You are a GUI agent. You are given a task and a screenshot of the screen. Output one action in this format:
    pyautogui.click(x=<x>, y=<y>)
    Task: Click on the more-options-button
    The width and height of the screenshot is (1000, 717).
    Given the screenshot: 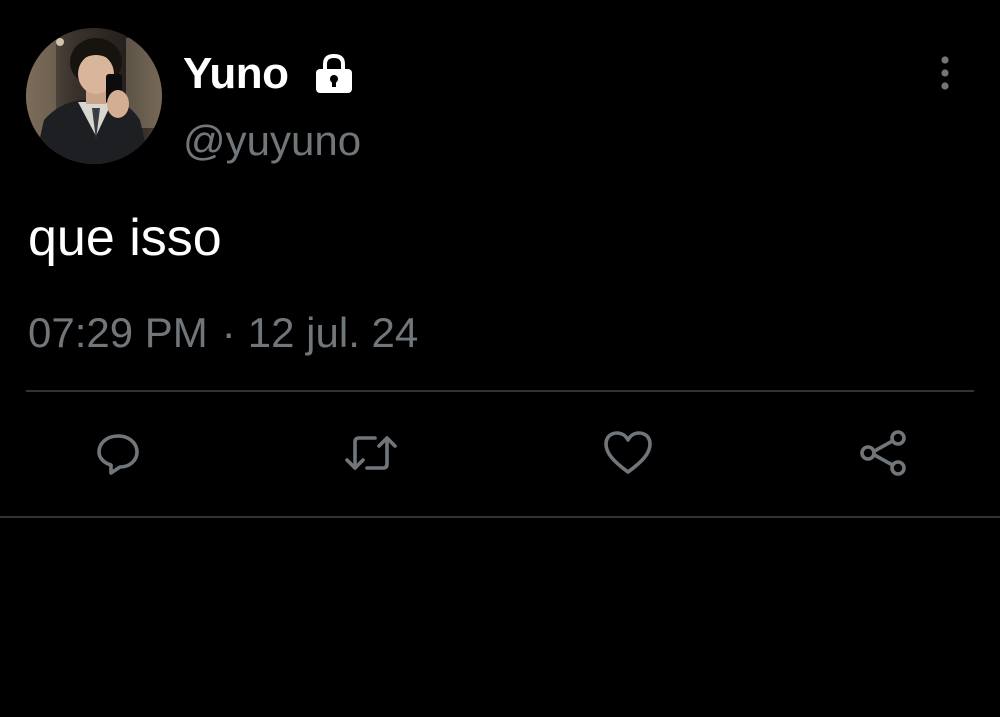 What is the action you would take?
    pyautogui.click(x=945, y=73)
    